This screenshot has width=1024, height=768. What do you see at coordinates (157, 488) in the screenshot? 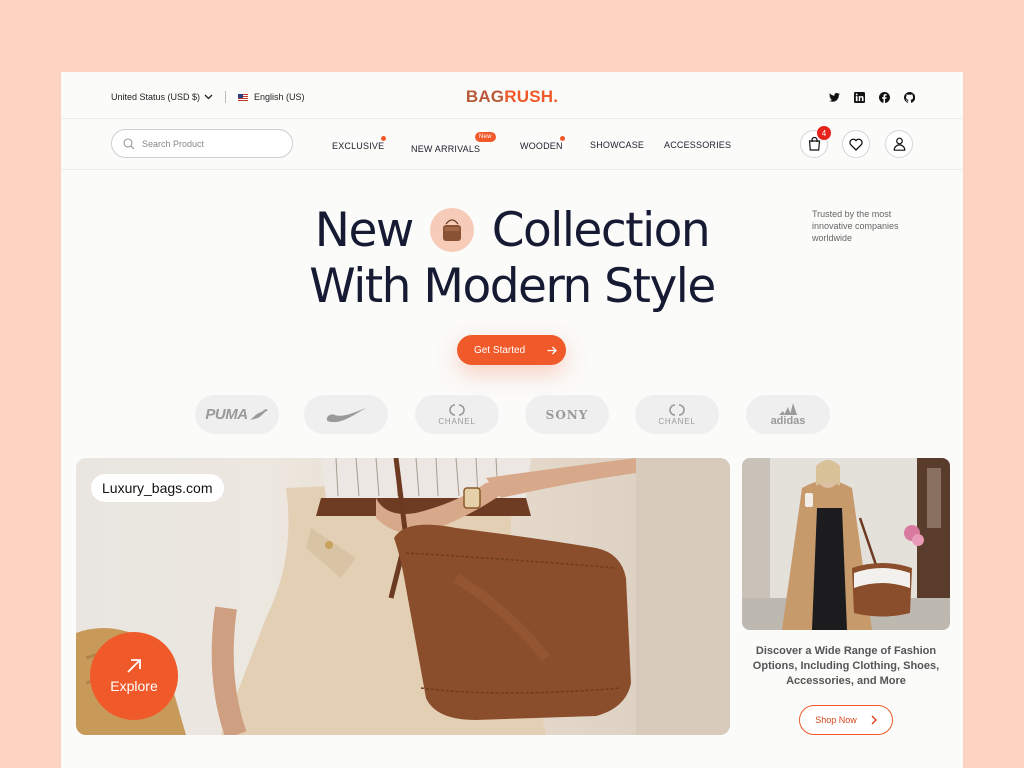
I see `site-url-pill: Luxury_bags.com` at bounding box center [157, 488].